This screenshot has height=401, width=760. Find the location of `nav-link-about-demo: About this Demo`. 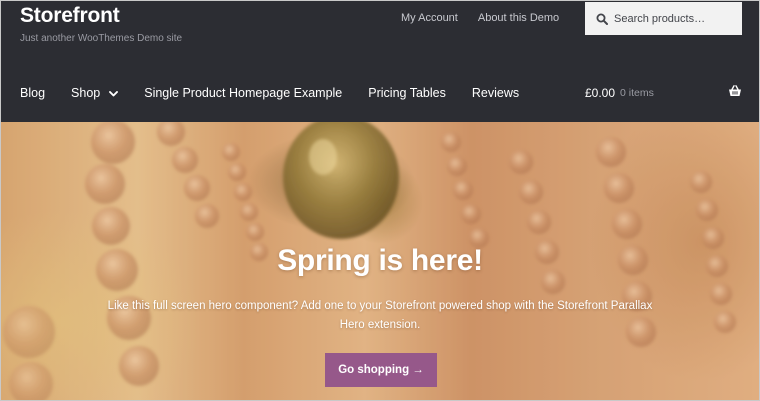

nav-link-about-demo: About this Demo is located at coordinates (518, 18).